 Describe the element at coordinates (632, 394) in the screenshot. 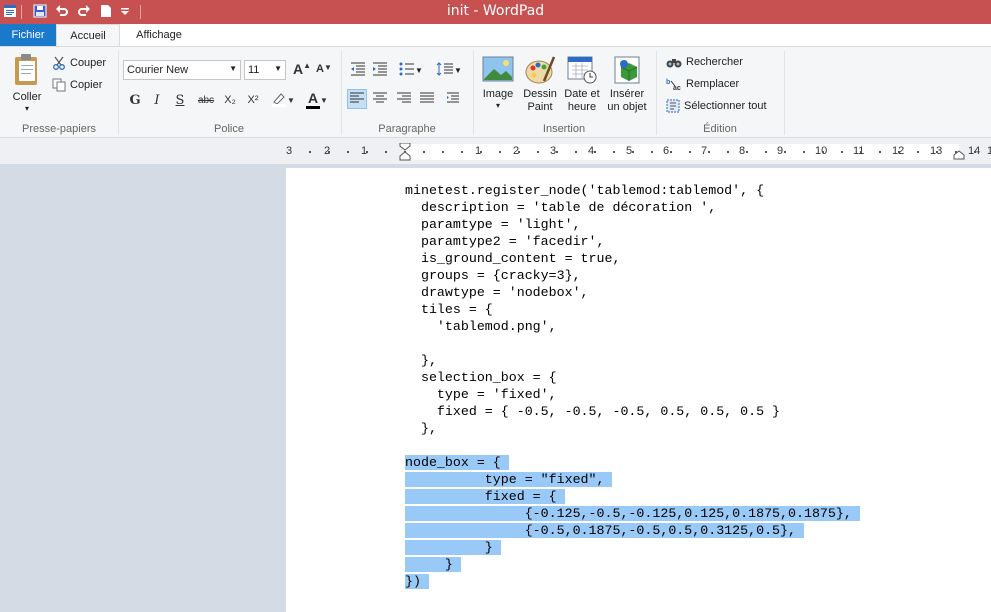

I see `document-line: type = 'fixed',` at that location.